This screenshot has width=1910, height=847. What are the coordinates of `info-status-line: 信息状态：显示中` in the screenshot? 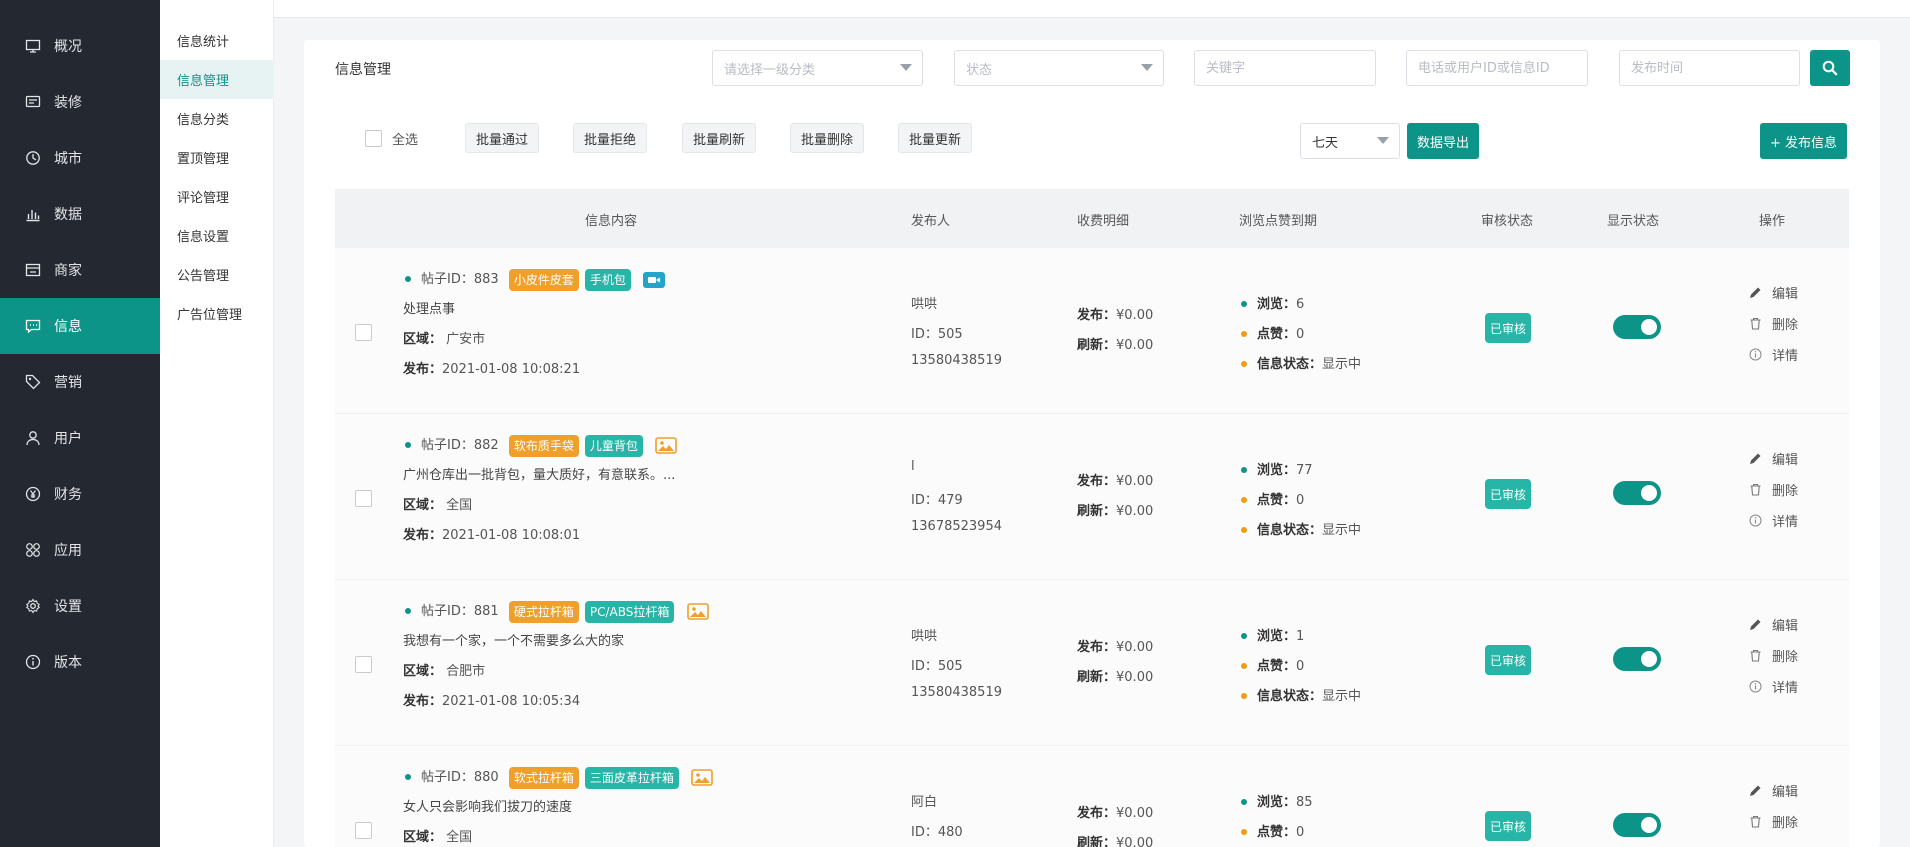 It's located at (1301, 528).